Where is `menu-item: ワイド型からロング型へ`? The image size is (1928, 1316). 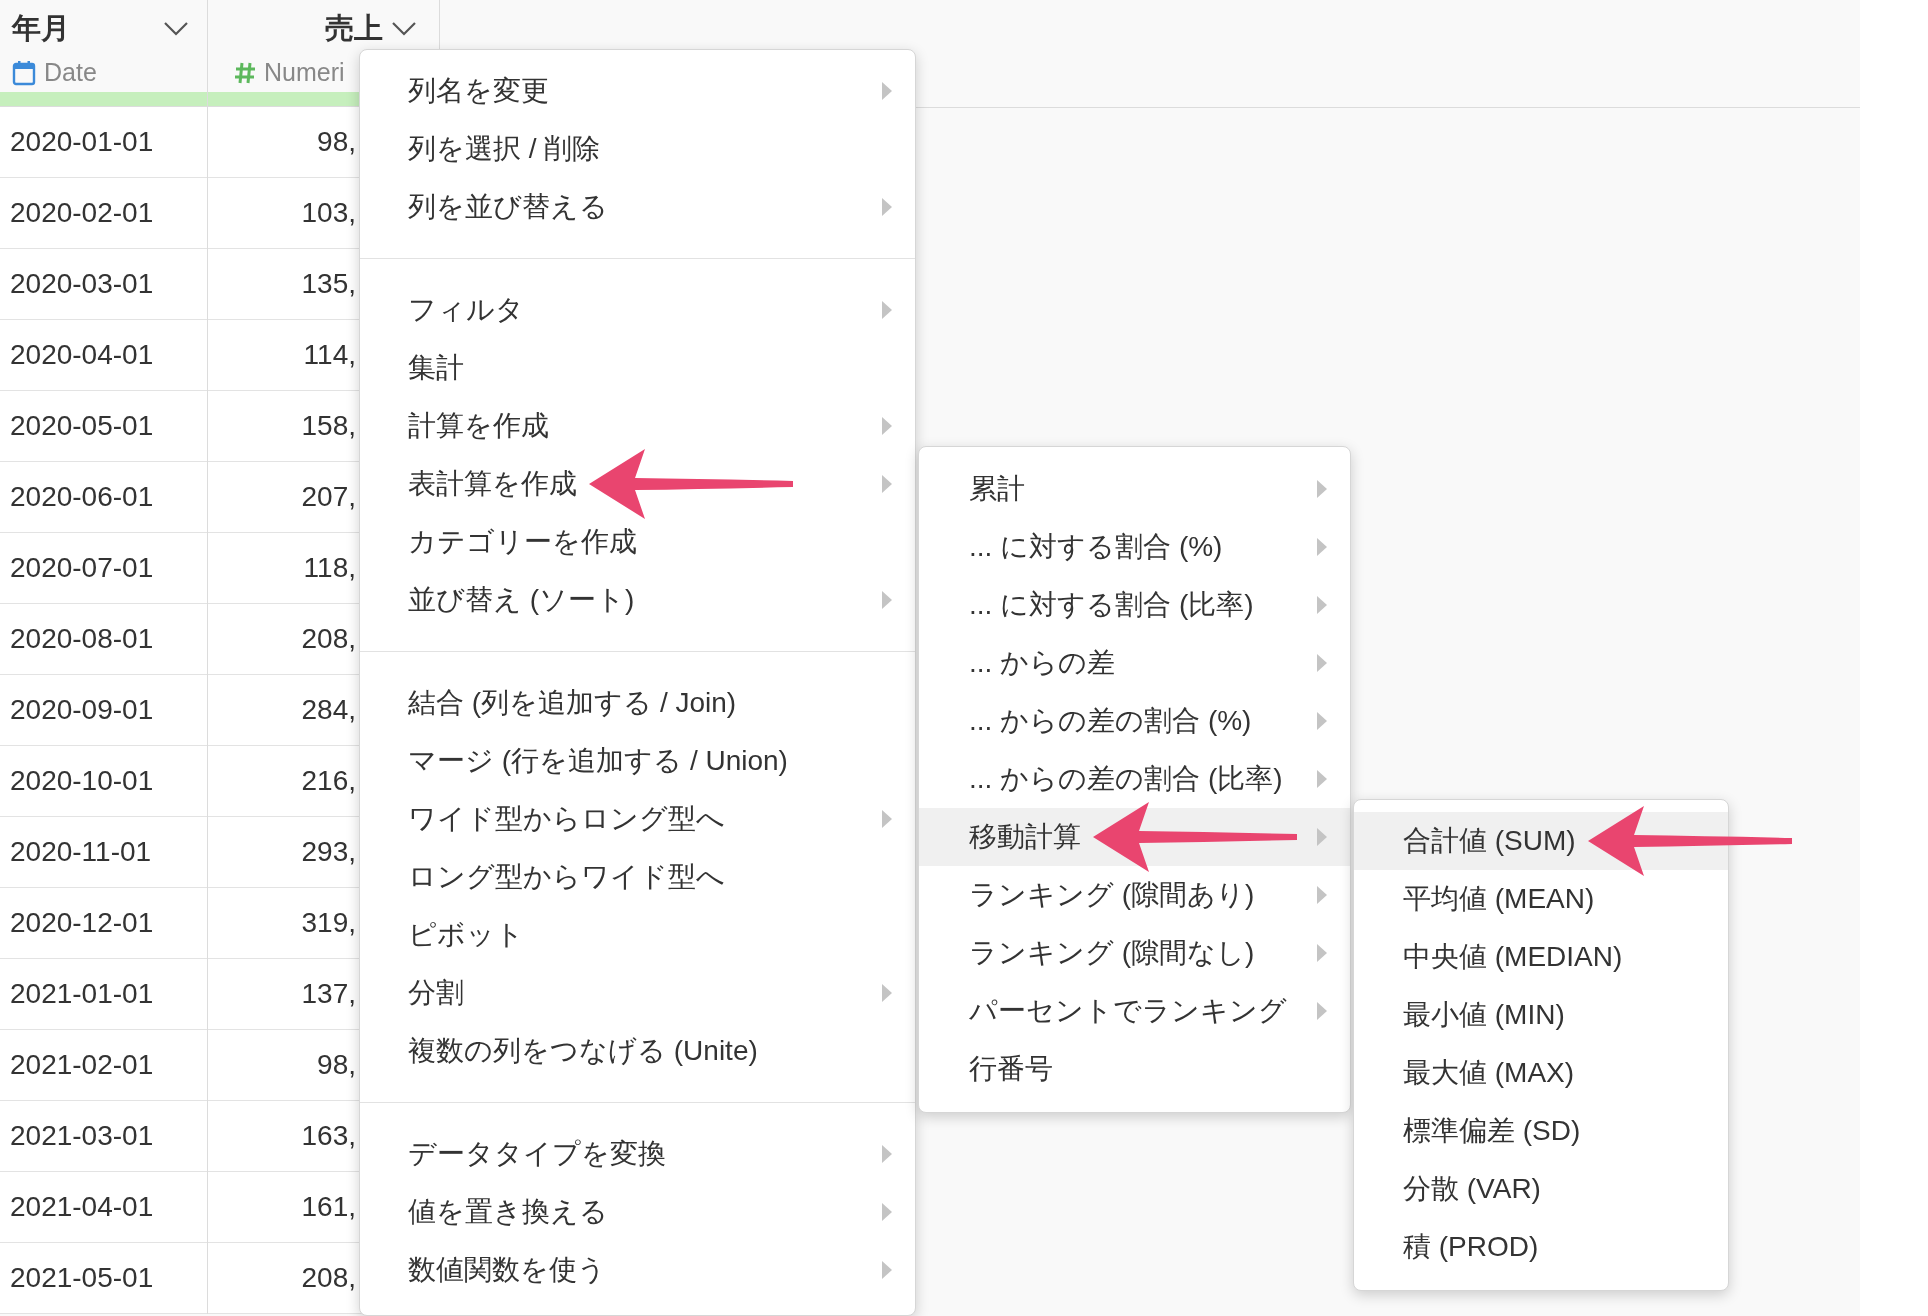 menu-item: ワイド型からロング型へ is located at coordinates (637, 819).